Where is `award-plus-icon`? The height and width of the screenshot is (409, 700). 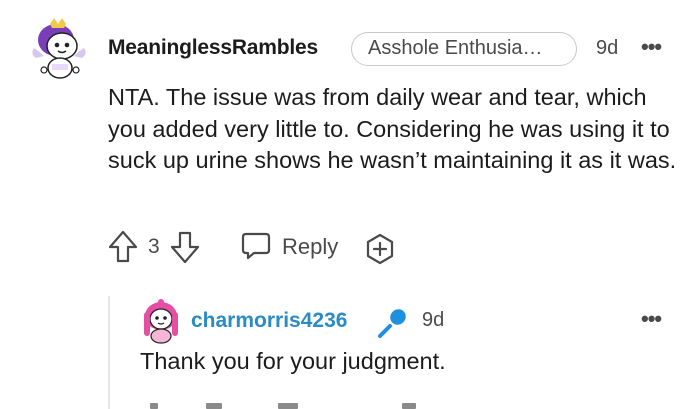 award-plus-icon is located at coordinates (380, 249).